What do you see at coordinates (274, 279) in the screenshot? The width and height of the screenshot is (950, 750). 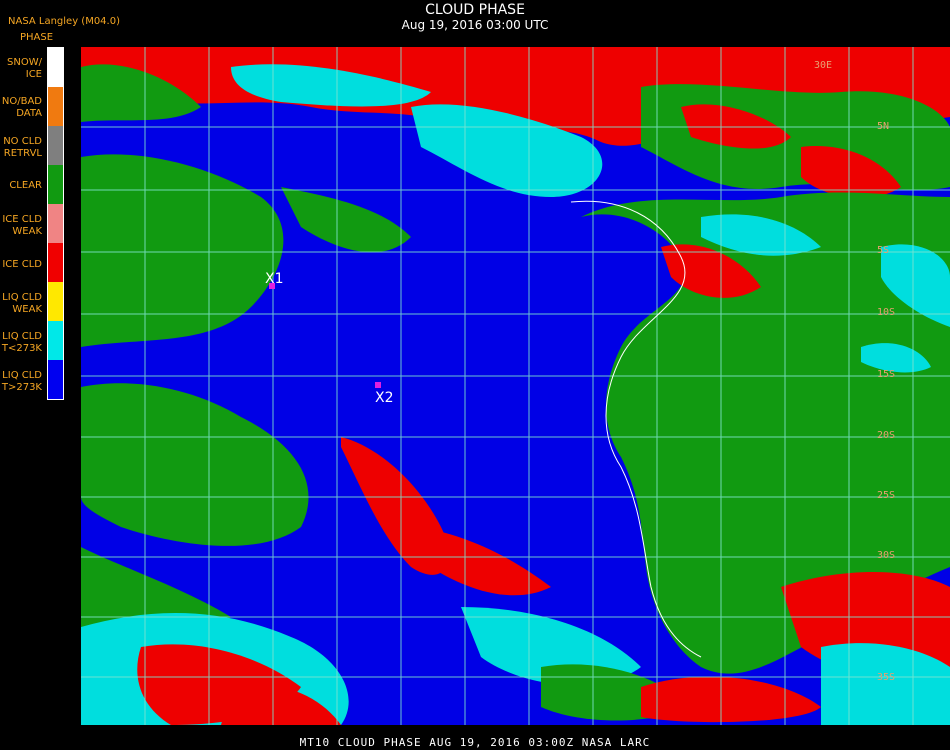 I see `marker-x1-label: X1` at bounding box center [274, 279].